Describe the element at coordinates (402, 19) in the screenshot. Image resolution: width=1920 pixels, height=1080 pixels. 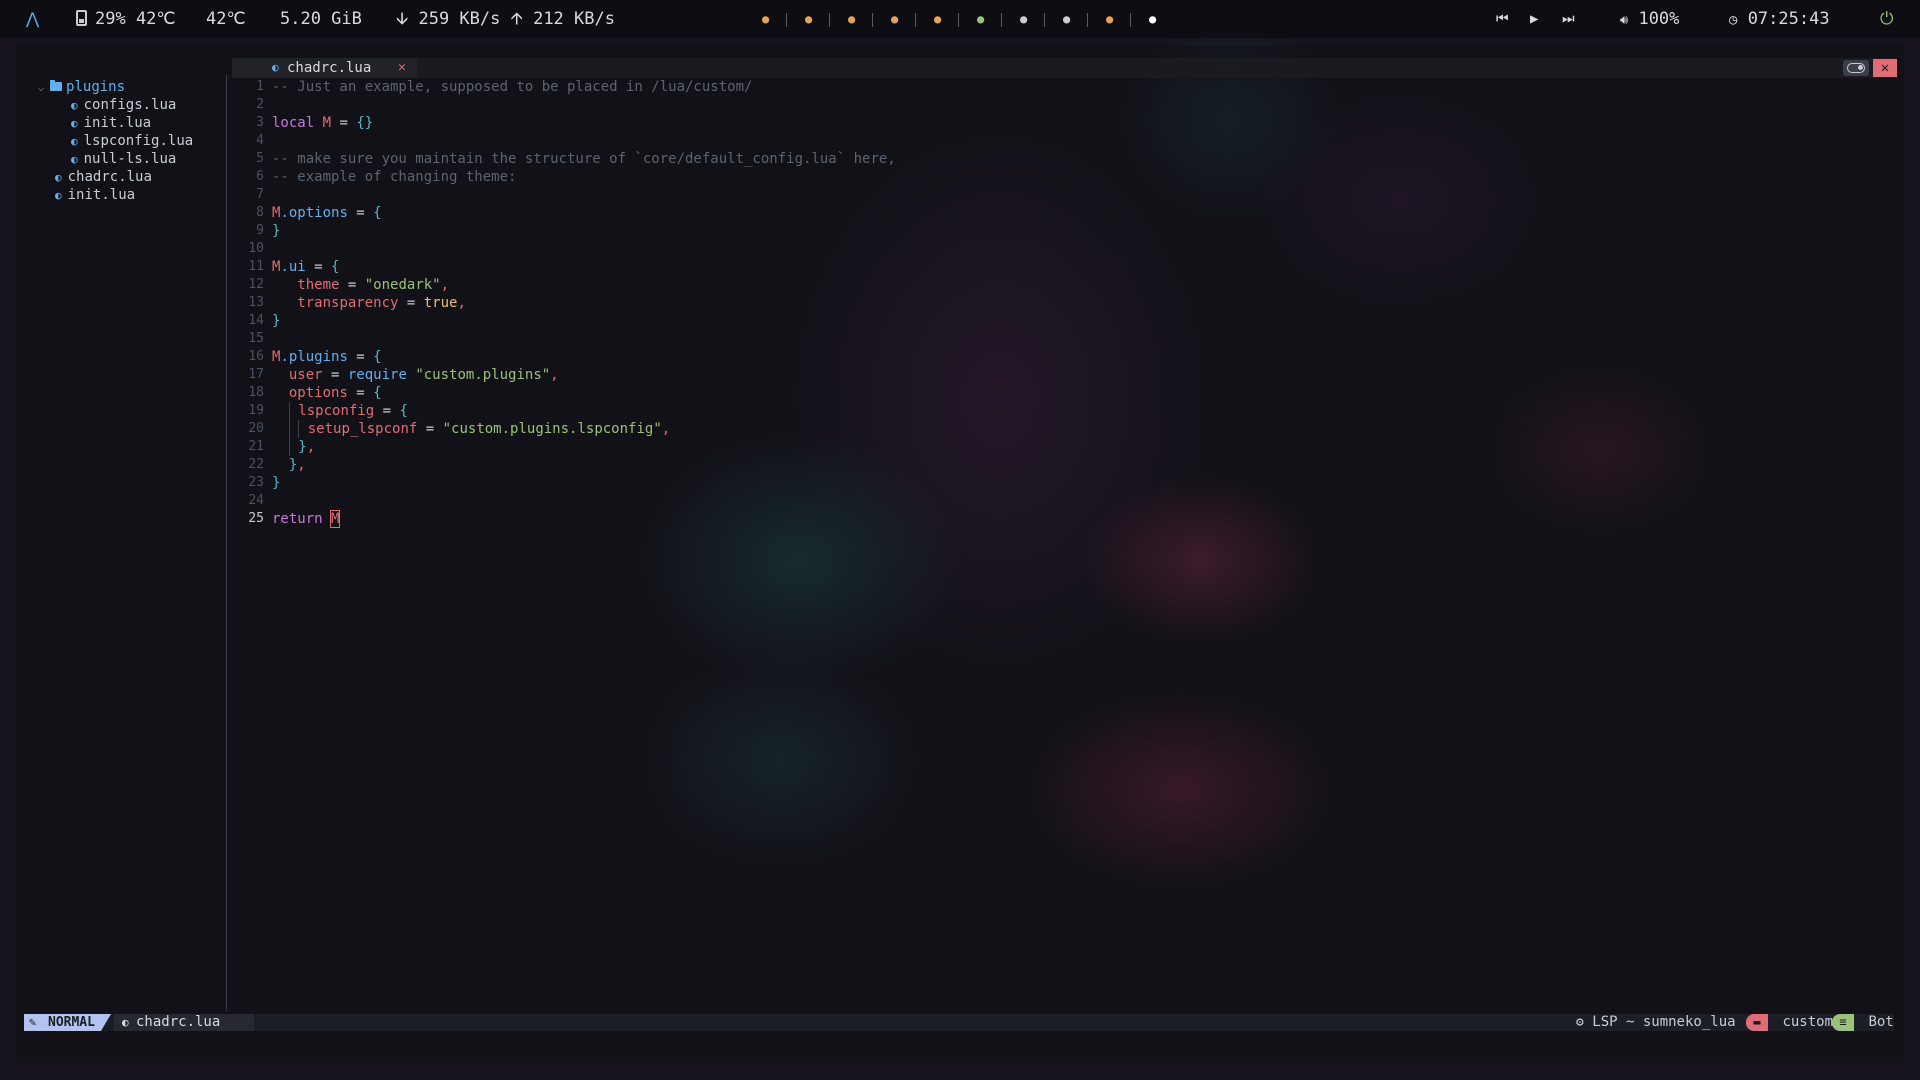
I see `arrow-down-icon: 🡫` at that location.